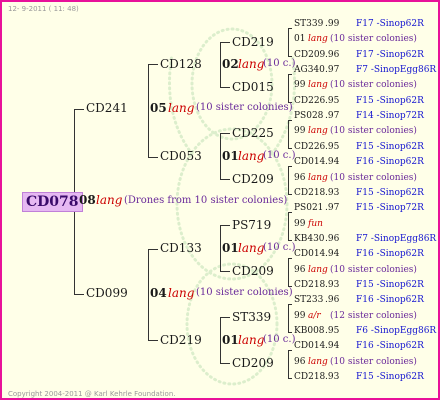 The width and height of the screenshot is (440, 400). Describe the element at coordinates (373, 131) in the screenshot. I see `gen4-group-note: (10 sister colonies)` at that location.